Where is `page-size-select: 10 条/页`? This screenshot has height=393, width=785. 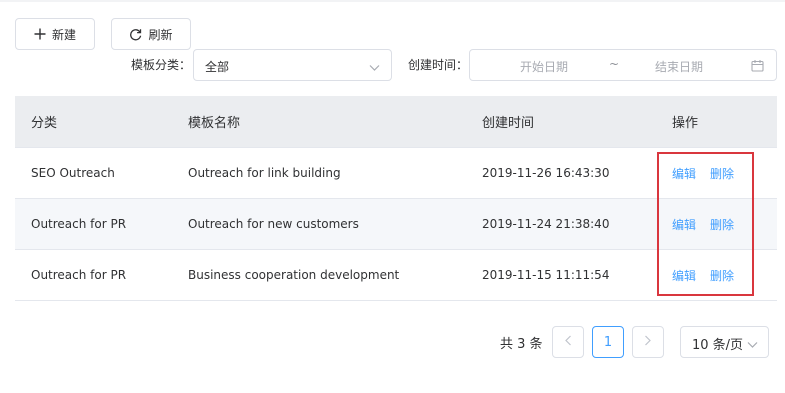 page-size-select: 10 条/页 is located at coordinates (724, 342).